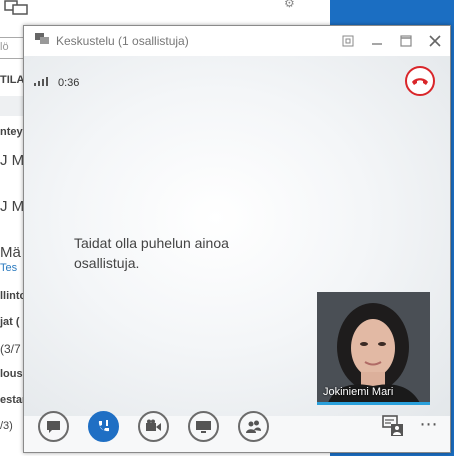  I want to click on present-button, so click(203, 426).